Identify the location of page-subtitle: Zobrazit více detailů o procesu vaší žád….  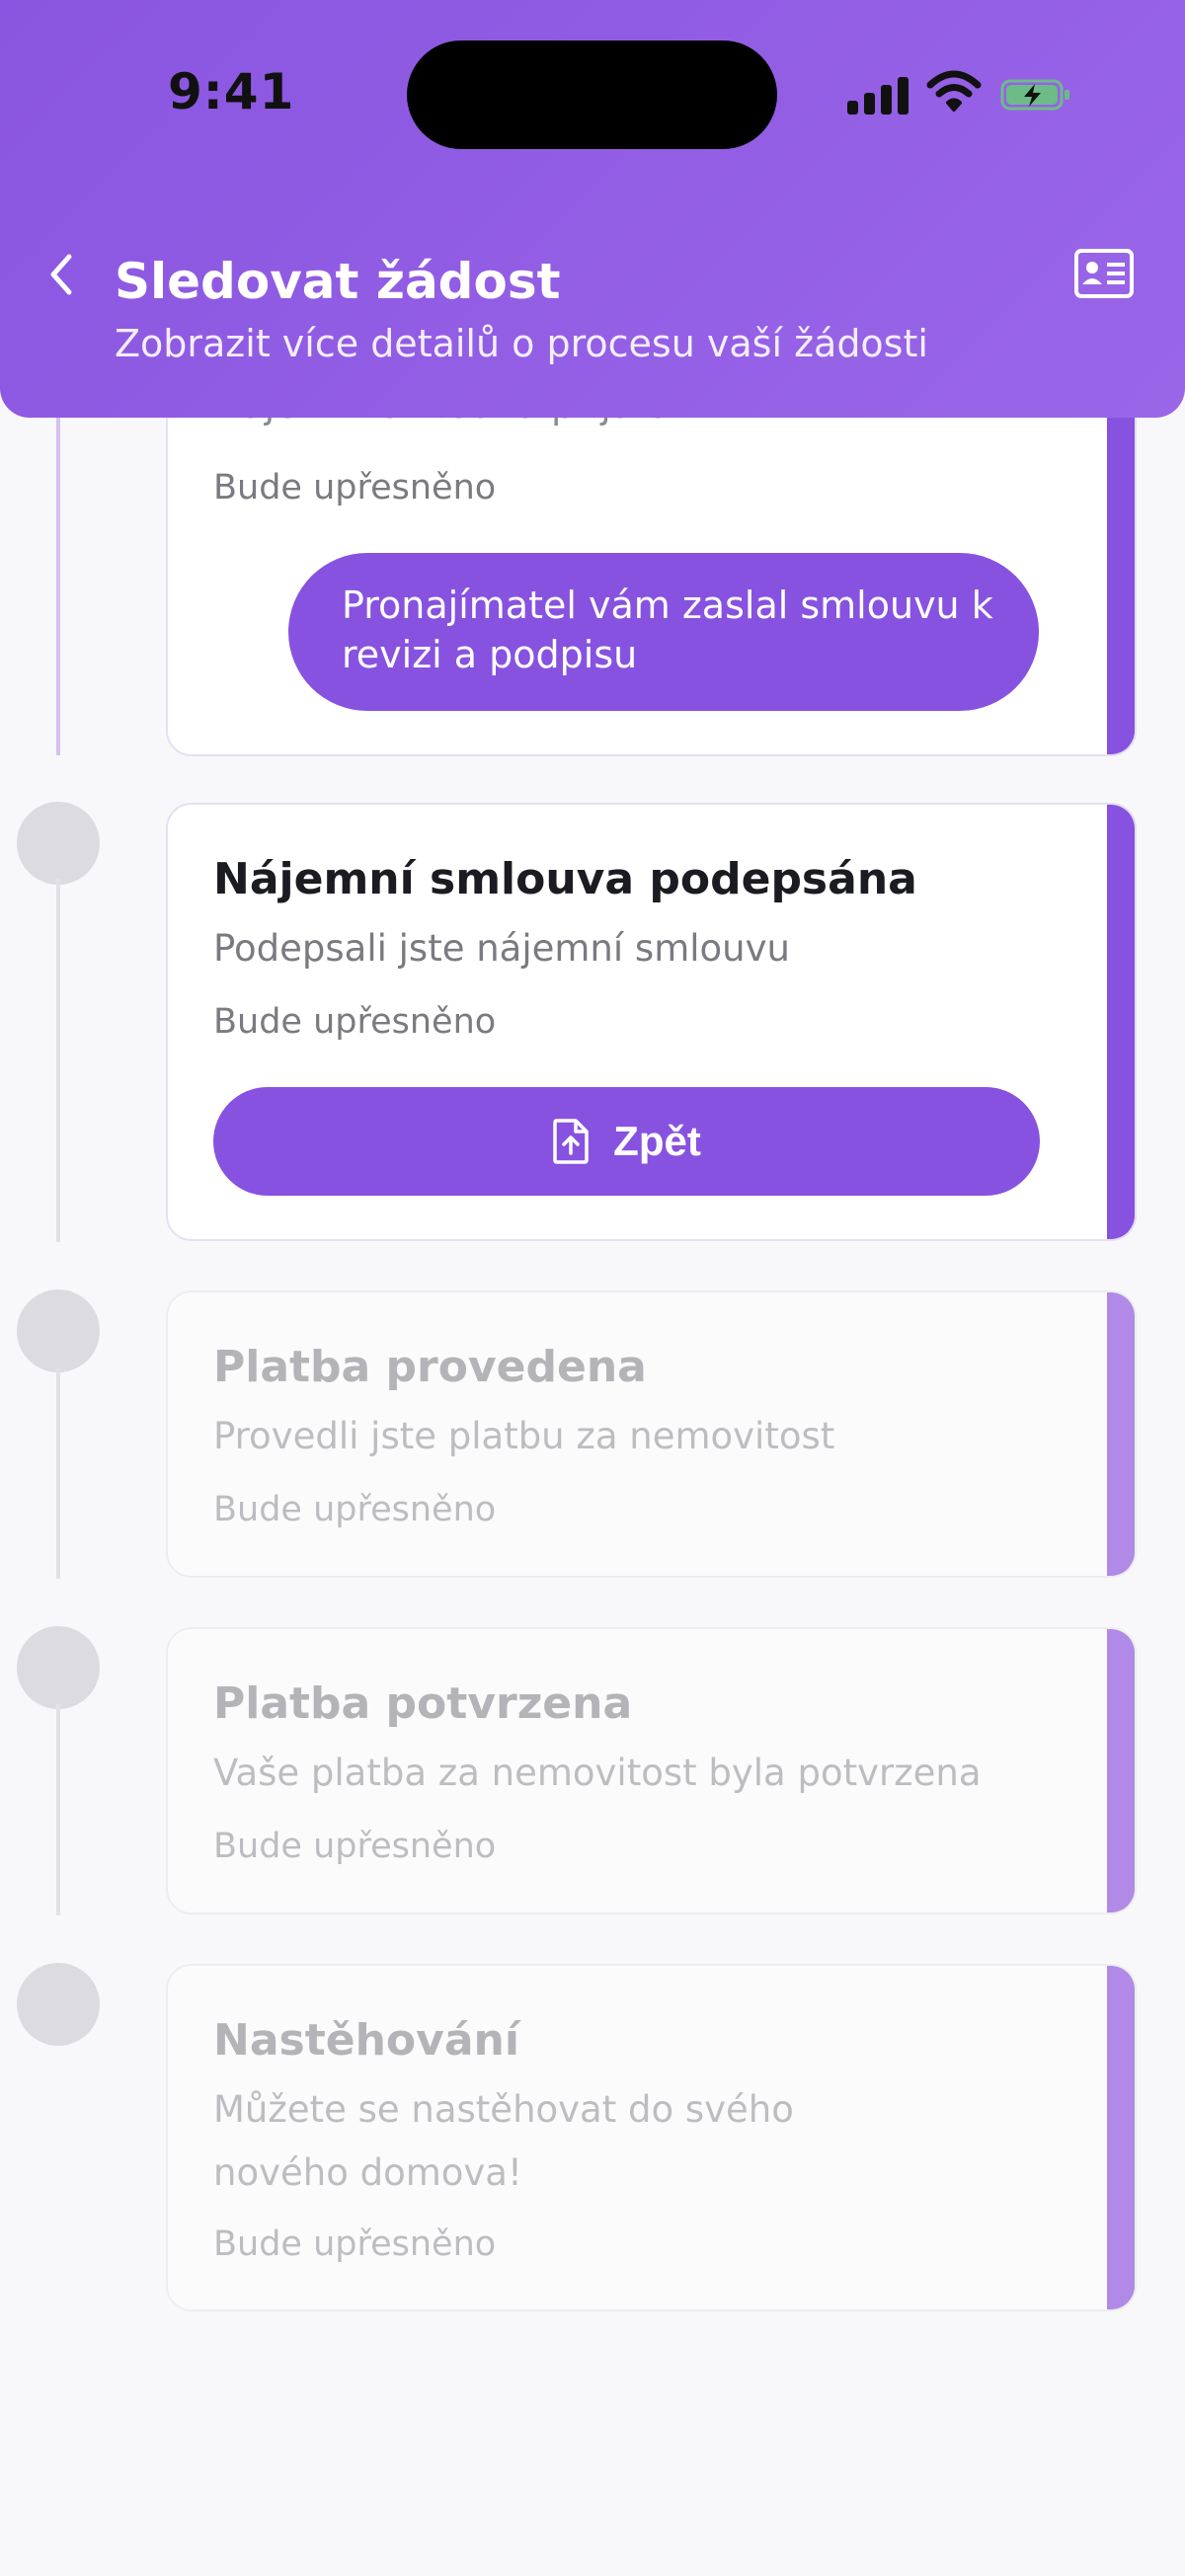
(522, 343).